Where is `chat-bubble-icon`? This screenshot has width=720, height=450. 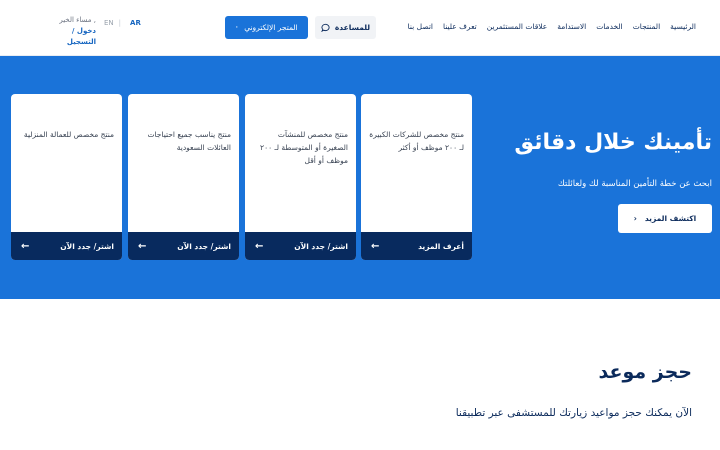
chat-bubble-icon is located at coordinates (325, 27).